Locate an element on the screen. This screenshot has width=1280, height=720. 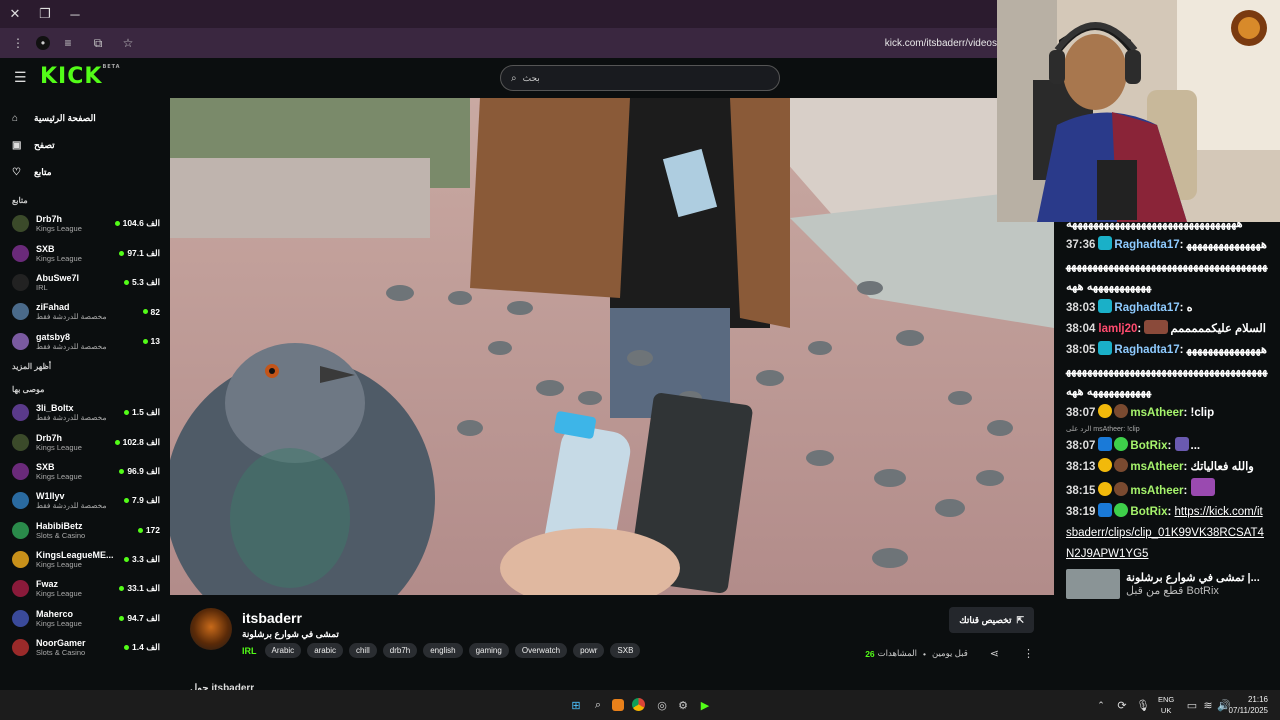
viewer-count: 82 is located at coordinates (151, 312).